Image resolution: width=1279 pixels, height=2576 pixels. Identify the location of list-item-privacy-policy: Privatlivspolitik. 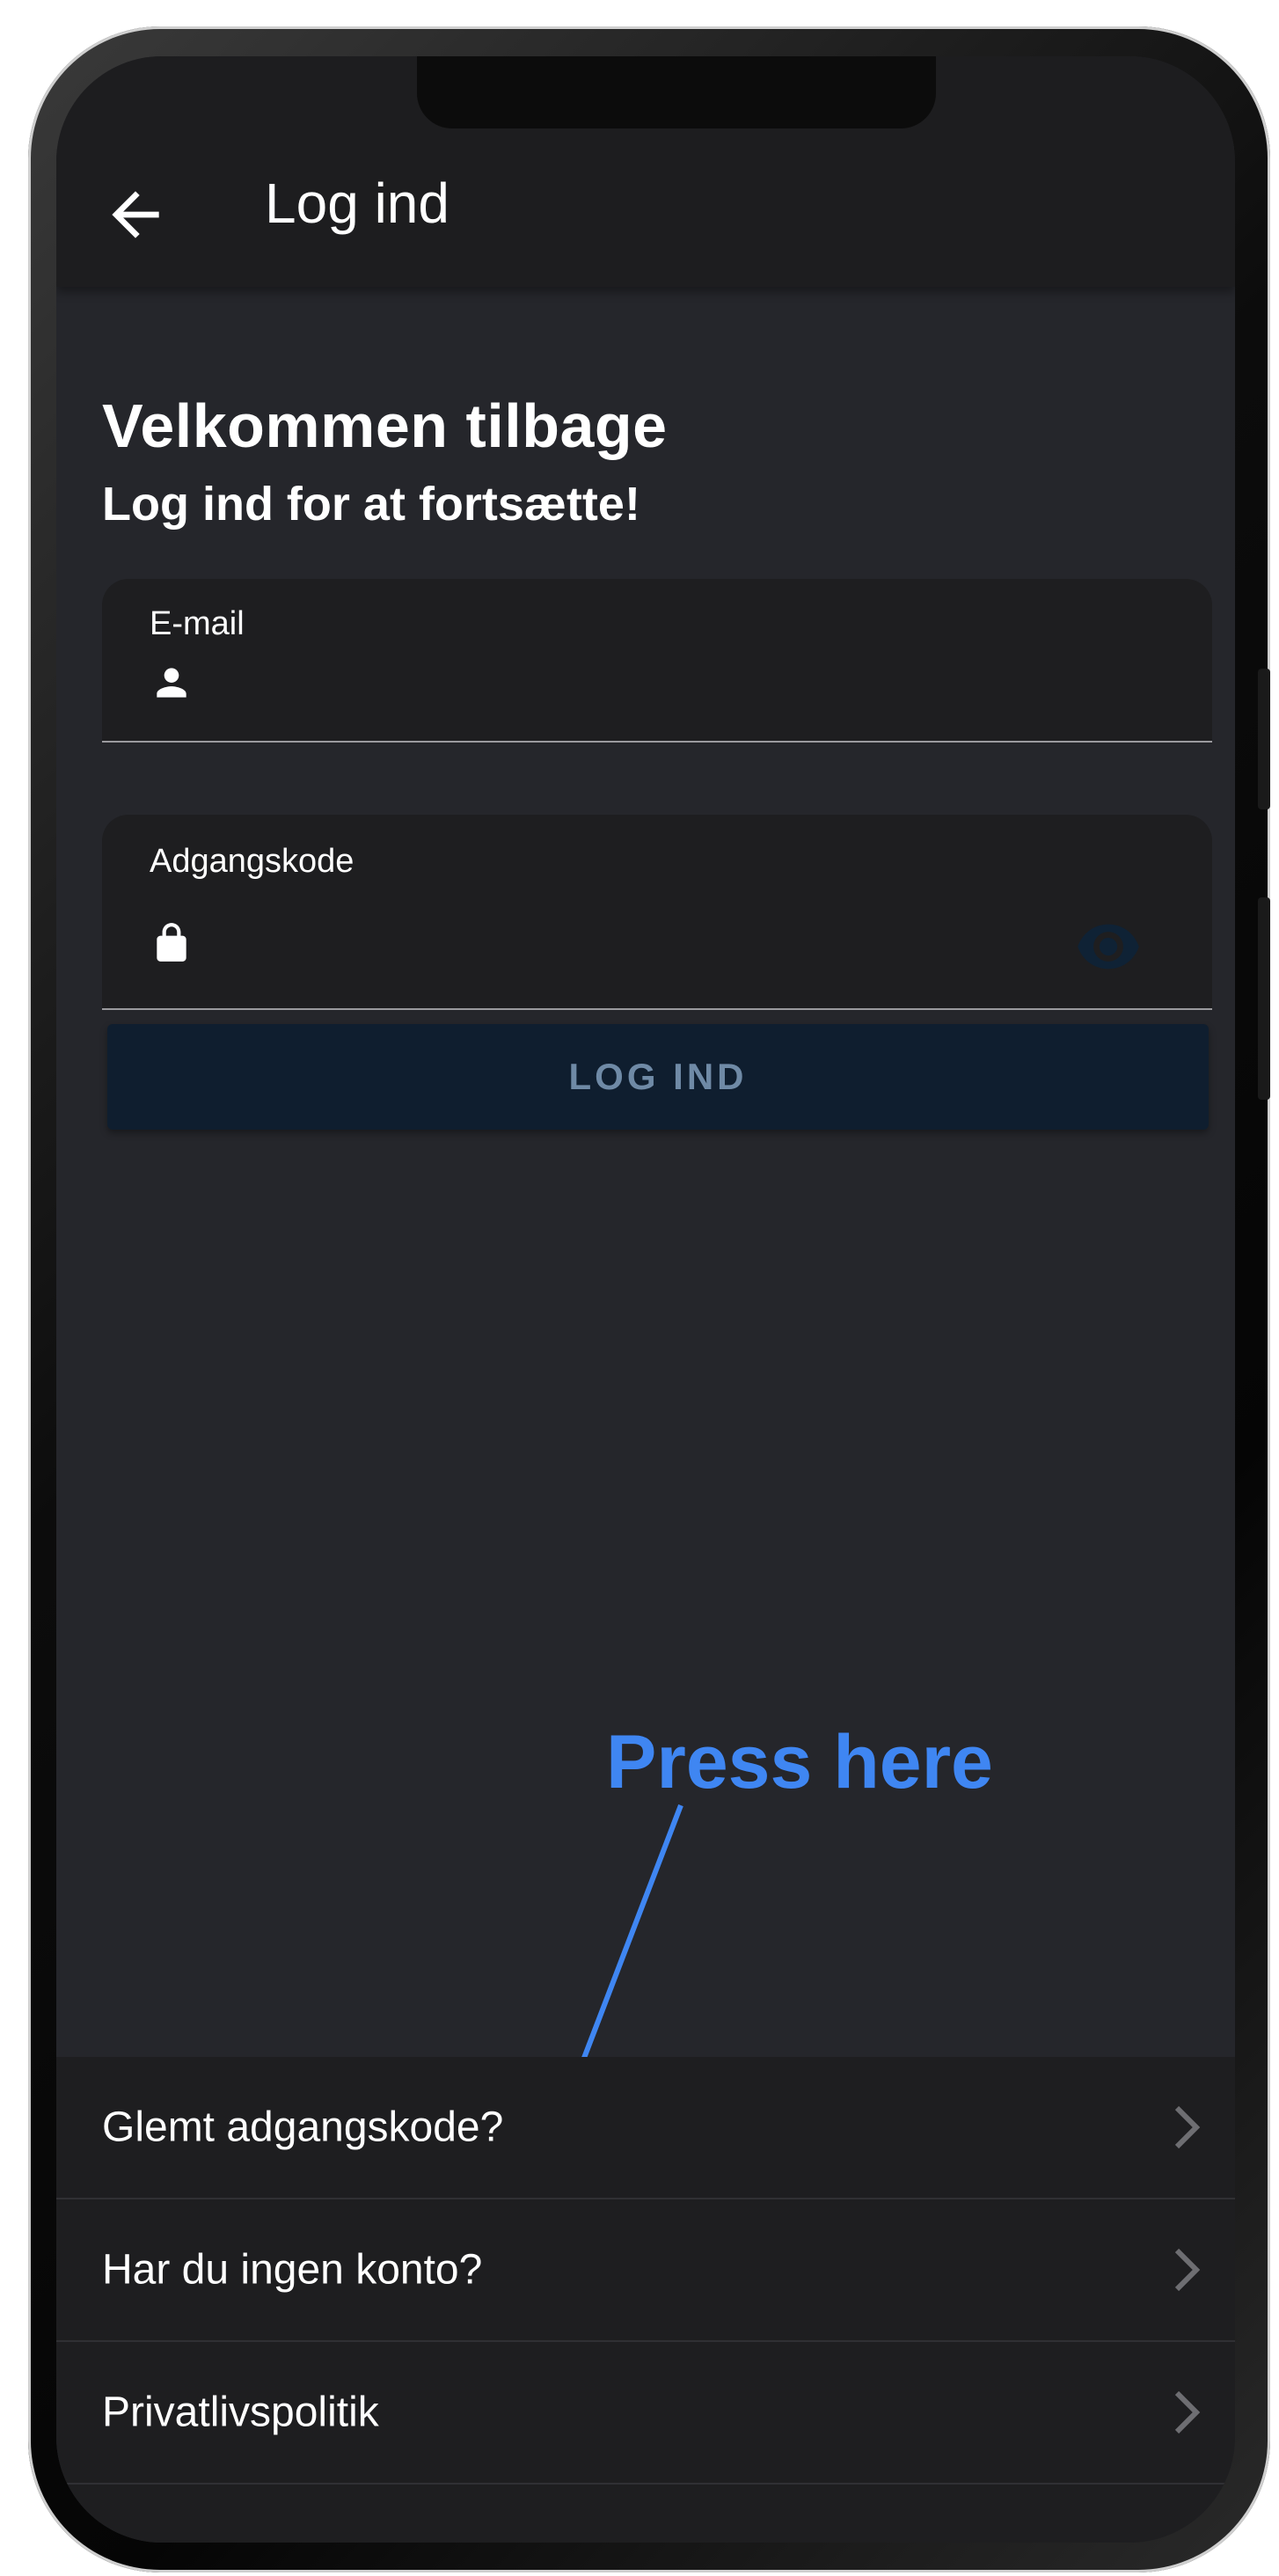
(645, 2413).